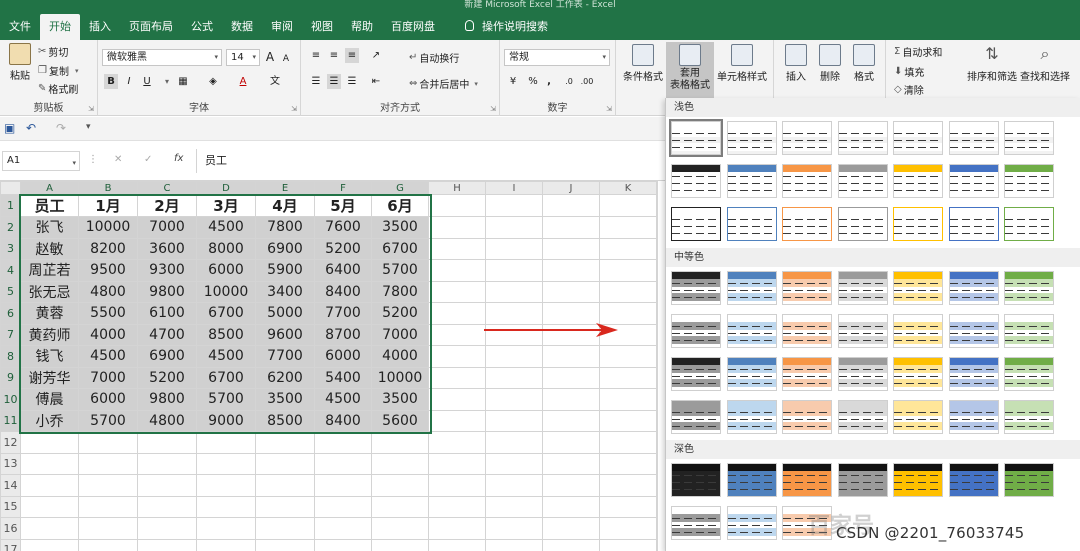  I want to click on cell: 9800, so click(167, 399).